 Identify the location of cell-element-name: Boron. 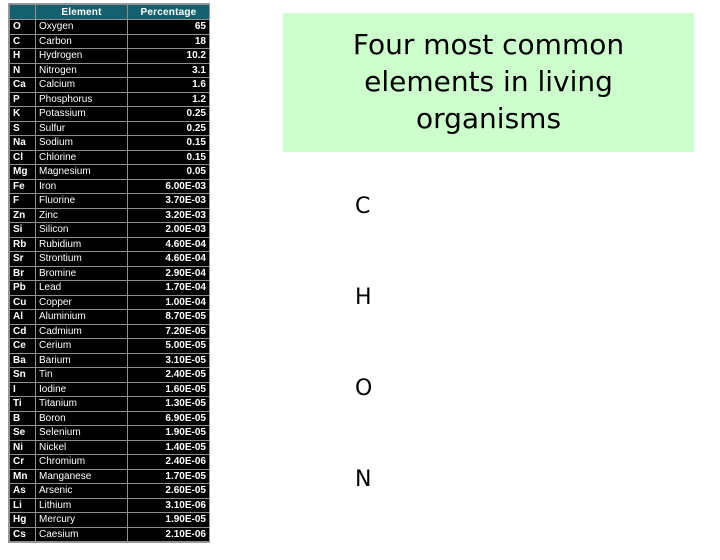
(81, 418).